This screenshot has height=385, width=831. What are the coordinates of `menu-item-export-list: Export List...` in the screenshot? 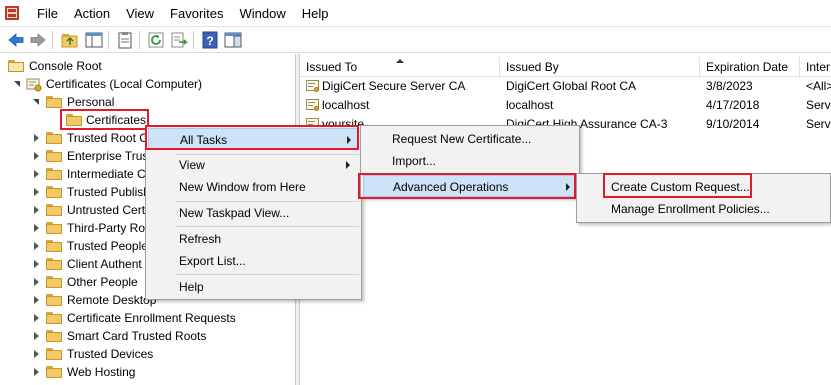 It's located at (253, 261).